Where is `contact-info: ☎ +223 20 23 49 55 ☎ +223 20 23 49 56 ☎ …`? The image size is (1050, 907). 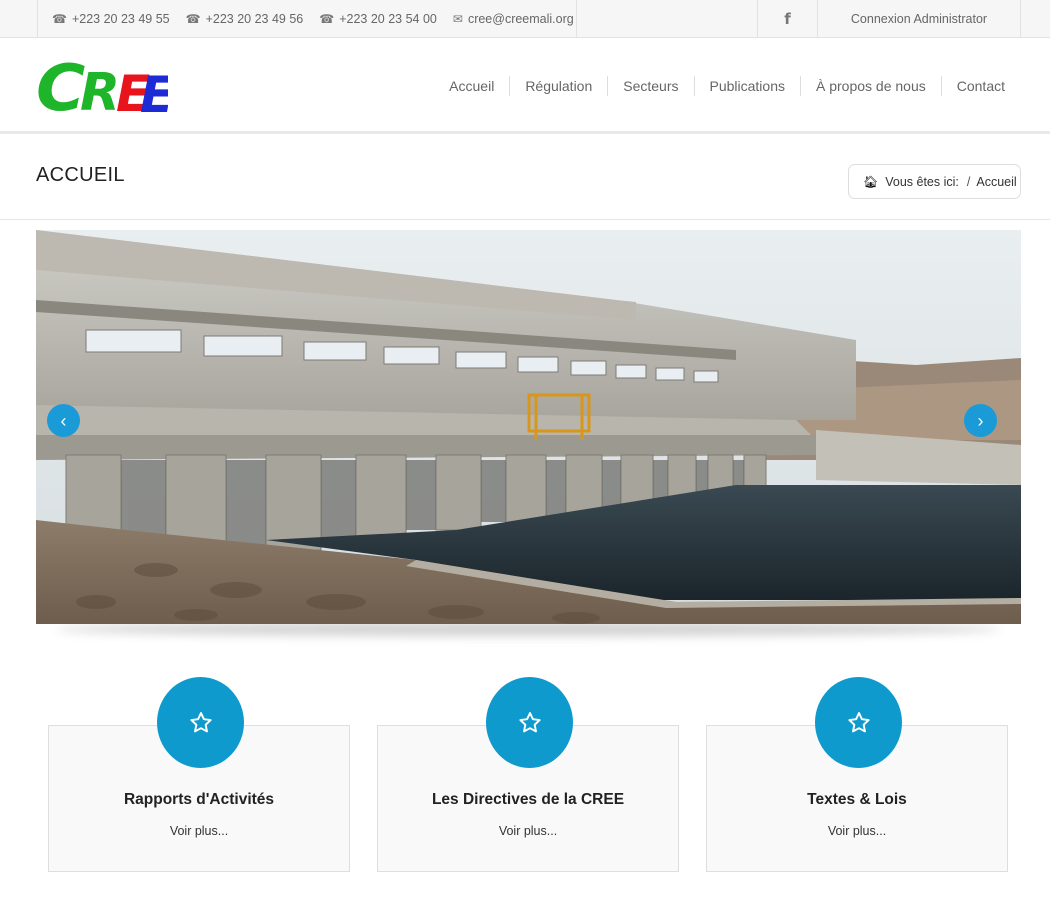 contact-info: ☎ +223 20 23 49 55 ☎ +223 20 23 49 56 ☎ … is located at coordinates (307, 18).